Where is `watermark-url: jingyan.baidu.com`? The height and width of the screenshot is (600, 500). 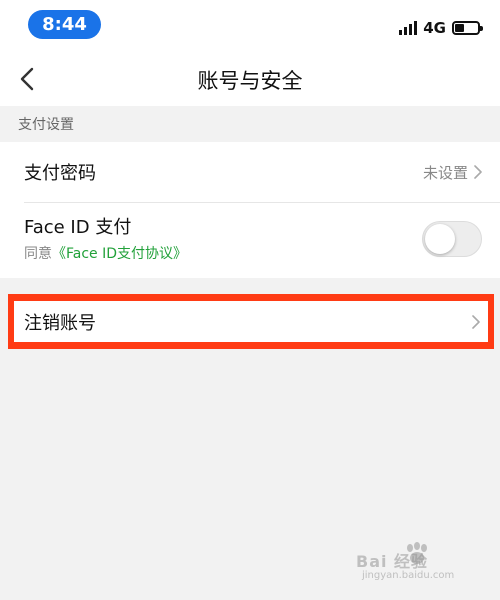 watermark-url: jingyan.baidu.com is located at coordinates (408, 575).